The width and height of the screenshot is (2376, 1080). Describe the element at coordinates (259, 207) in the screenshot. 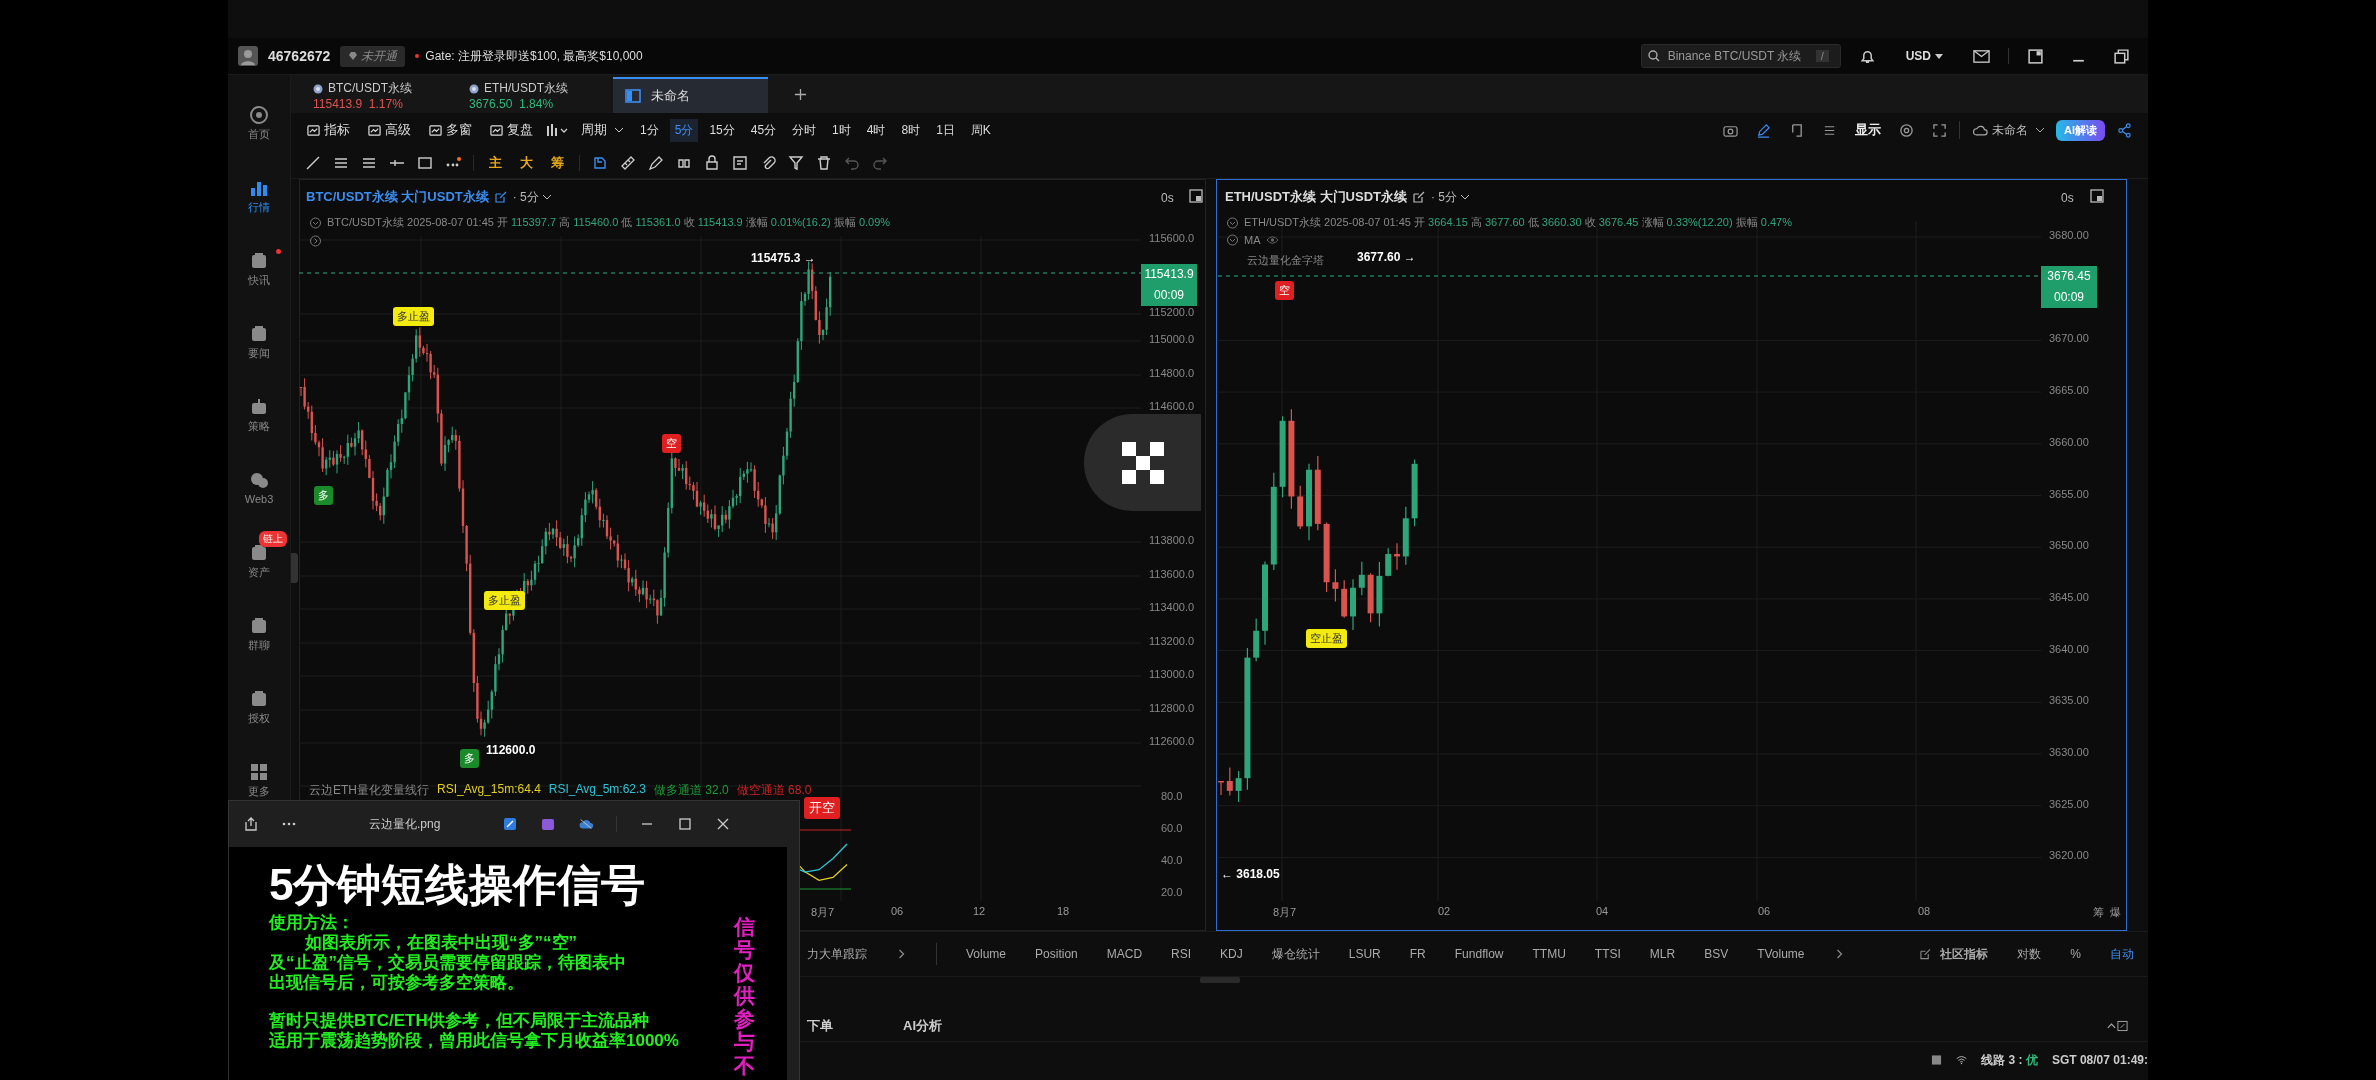

I see `sidebar-item: 行情` at that location.